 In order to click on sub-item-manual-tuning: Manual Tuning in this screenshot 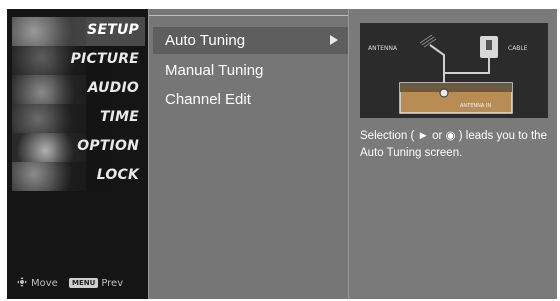, I will do `click(250, 70)`.